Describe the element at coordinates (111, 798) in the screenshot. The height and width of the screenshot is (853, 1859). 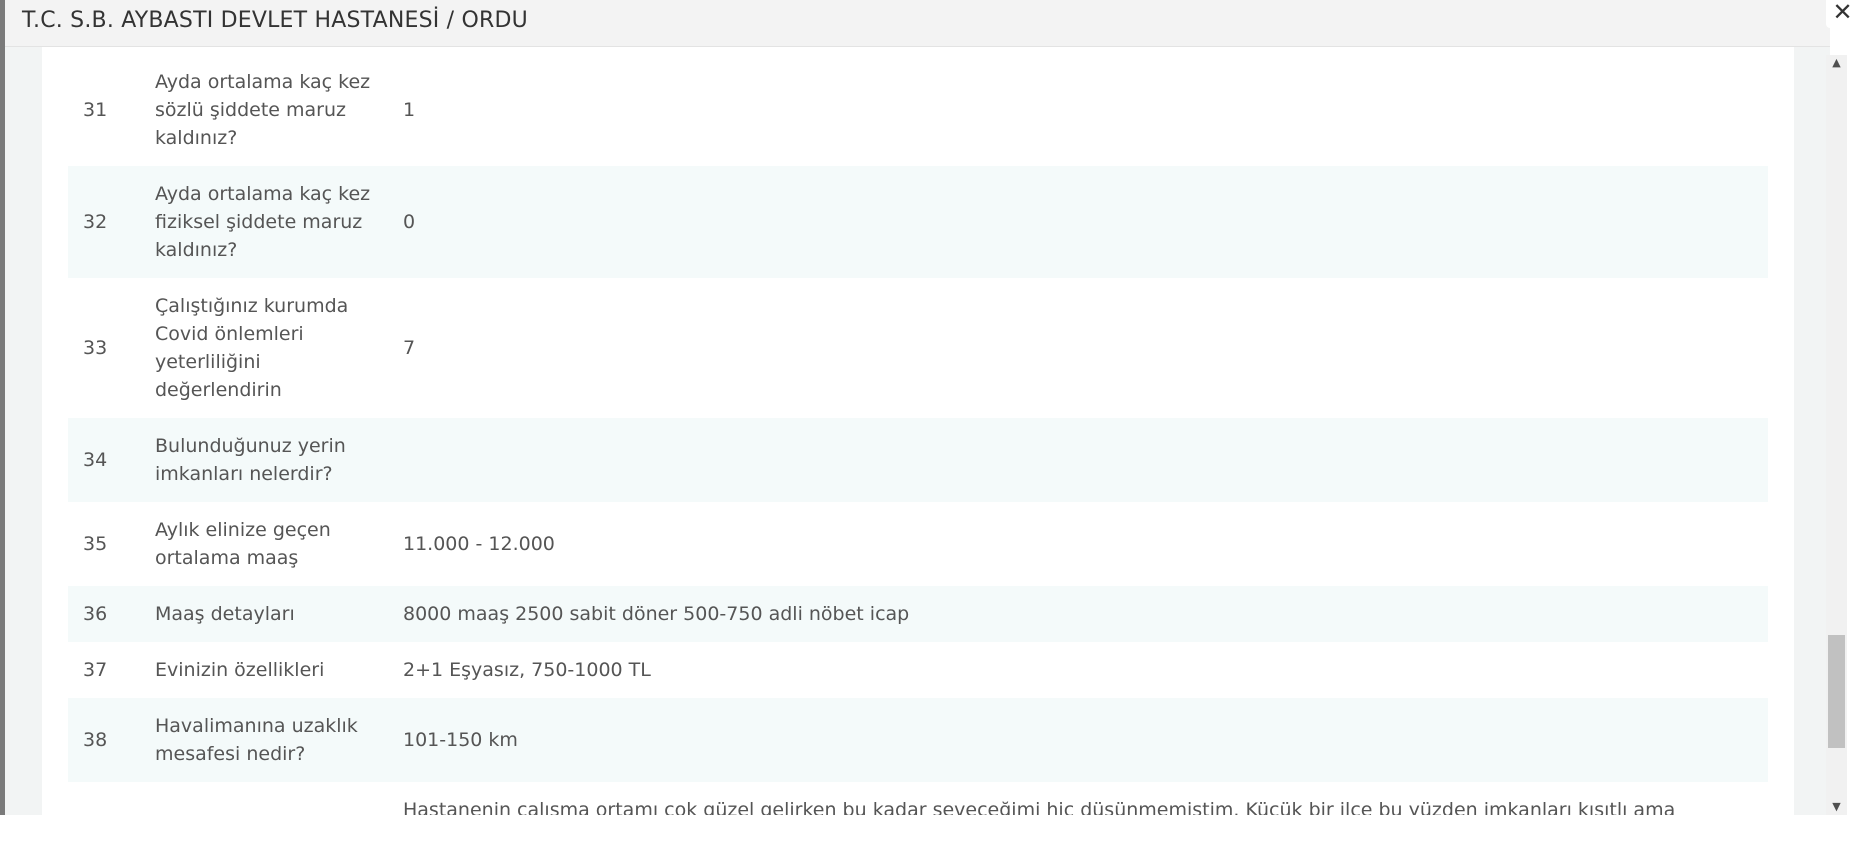
I see `row-number` at that location.